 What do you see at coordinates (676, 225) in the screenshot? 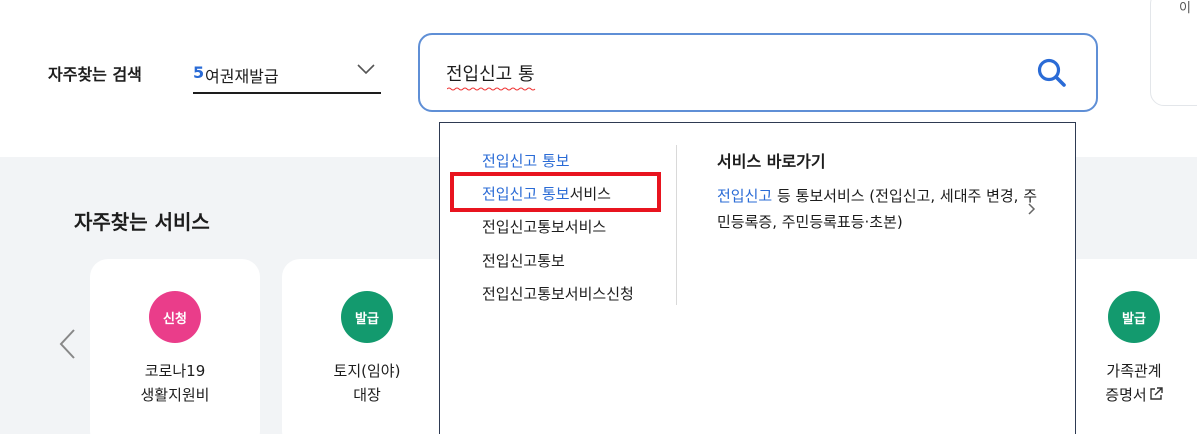
I see `dropdown-divider` at bounding box center [676, 225].